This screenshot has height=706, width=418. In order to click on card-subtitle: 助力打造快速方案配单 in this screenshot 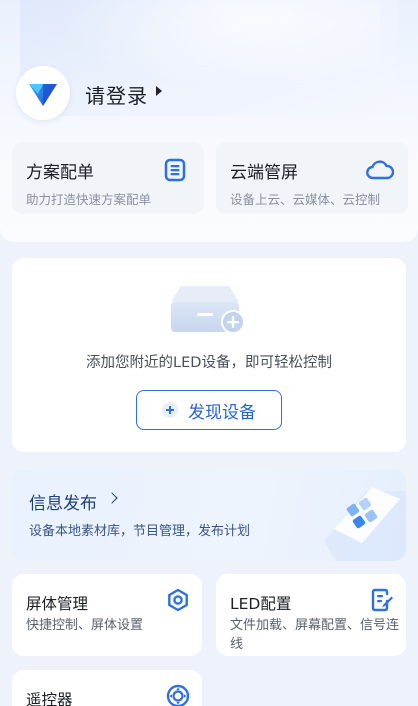, I will do `click(89, 199)`.